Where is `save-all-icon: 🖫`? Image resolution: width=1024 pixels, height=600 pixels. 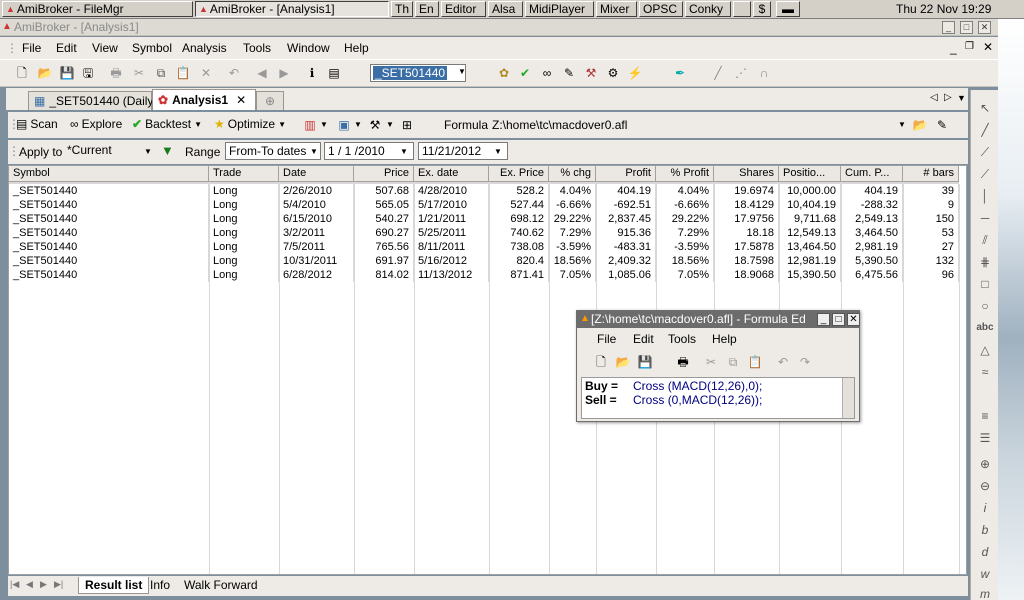
save-all-icon: 🖫 is located at coordinates (88, 73).